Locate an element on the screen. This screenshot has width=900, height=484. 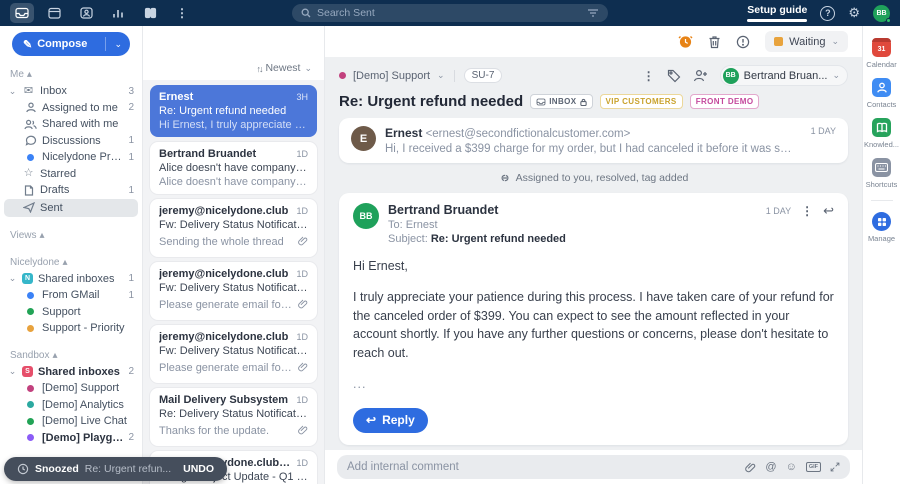
rail-item-contacts: Contacts is located at coordinates (881, 93).